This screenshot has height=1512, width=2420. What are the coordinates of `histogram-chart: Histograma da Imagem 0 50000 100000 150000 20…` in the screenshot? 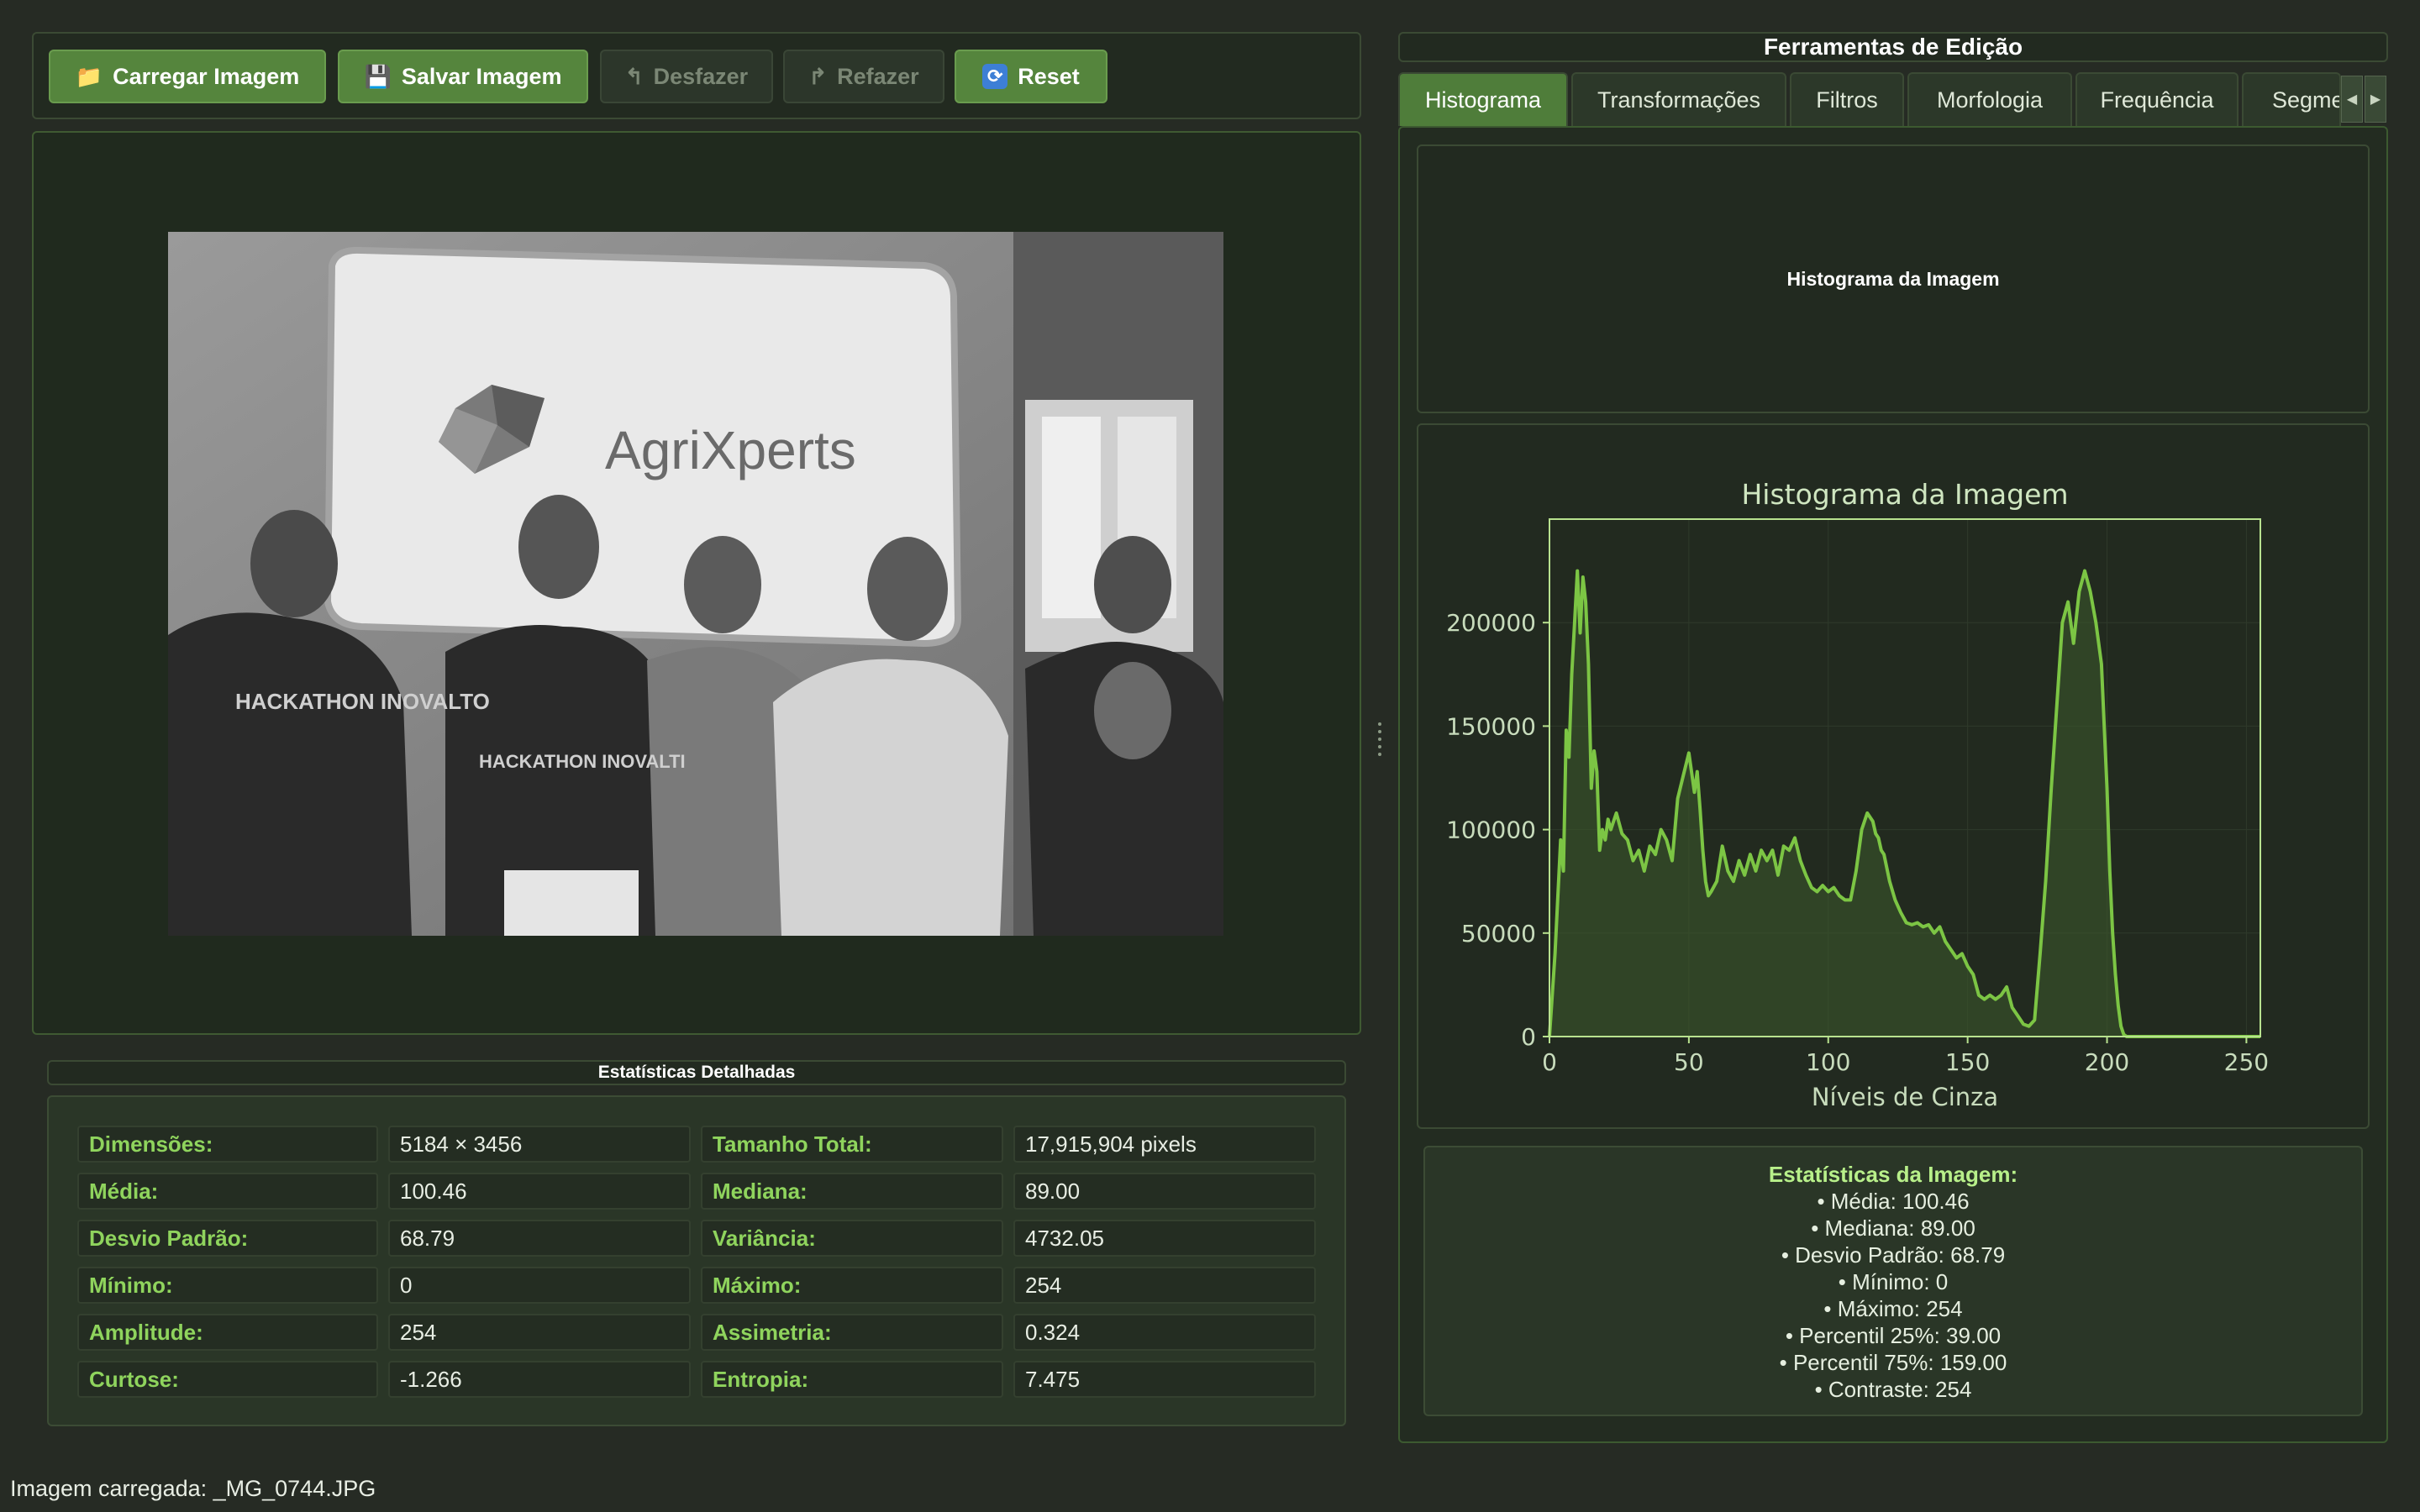 It's located at (1858, 794).